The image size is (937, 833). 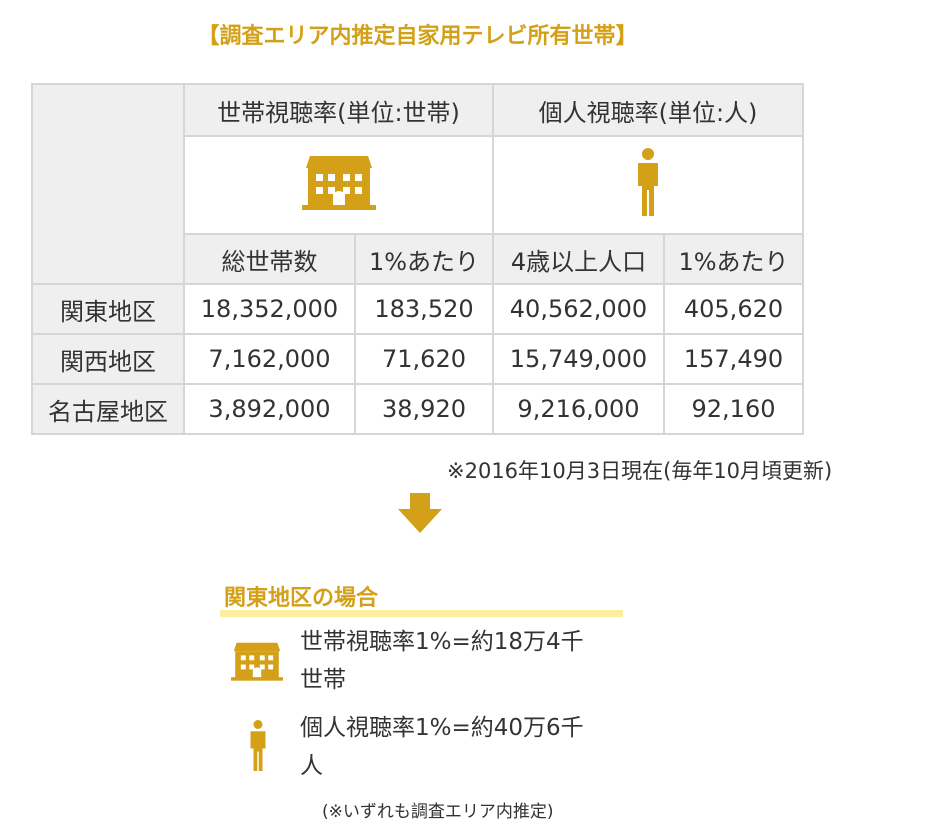 What do you see at coordinates (442, 642) in the screenshot?
I see `household-summary-line1: 世帯視聴率1%=約18万4千` at bounding box center [442, 642].